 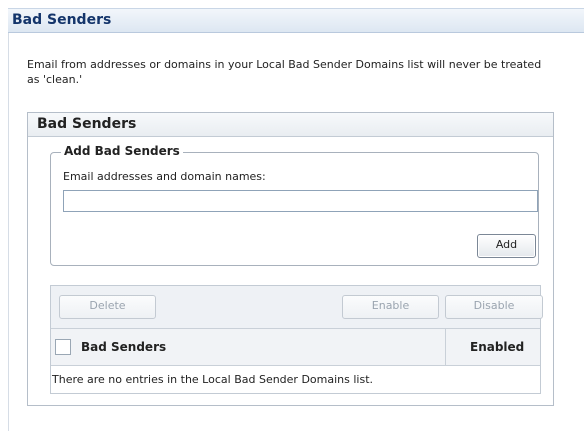 What do you see at coordinates (8, 232) in the screenshot?
I see `left-divider` at bounding box center [8, 232].